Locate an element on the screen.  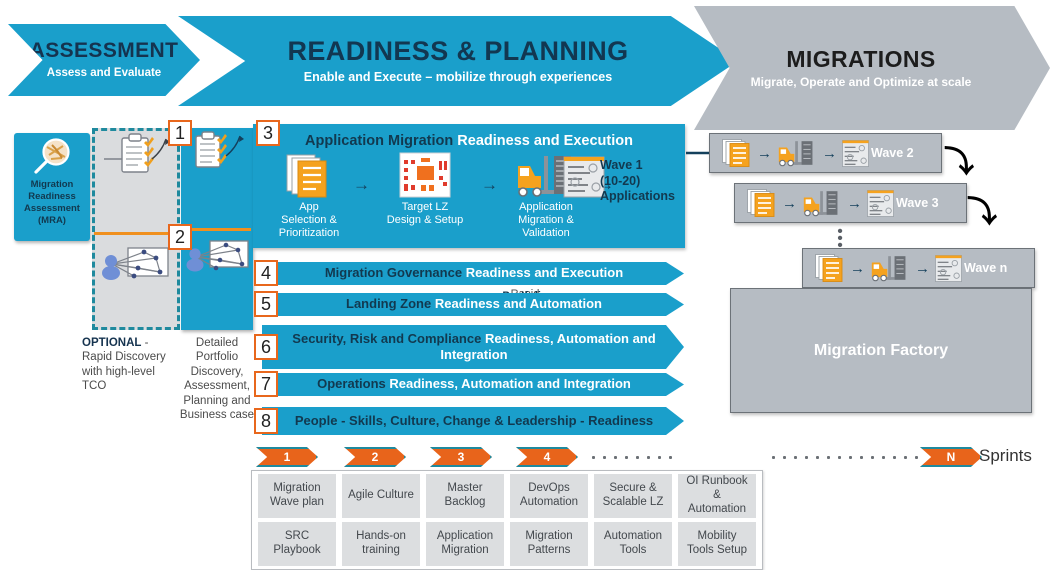
phase-title-readiness-planning: READINESS & PLANNING is located at coordinates (458, 51).